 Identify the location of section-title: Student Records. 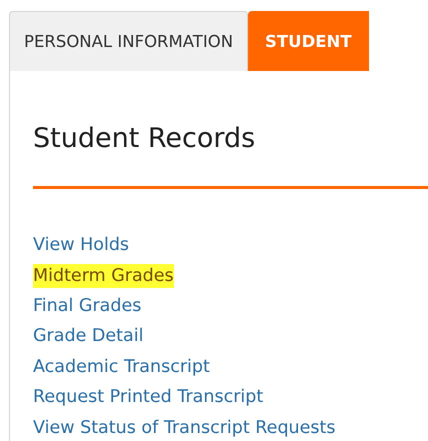
(144, 139).